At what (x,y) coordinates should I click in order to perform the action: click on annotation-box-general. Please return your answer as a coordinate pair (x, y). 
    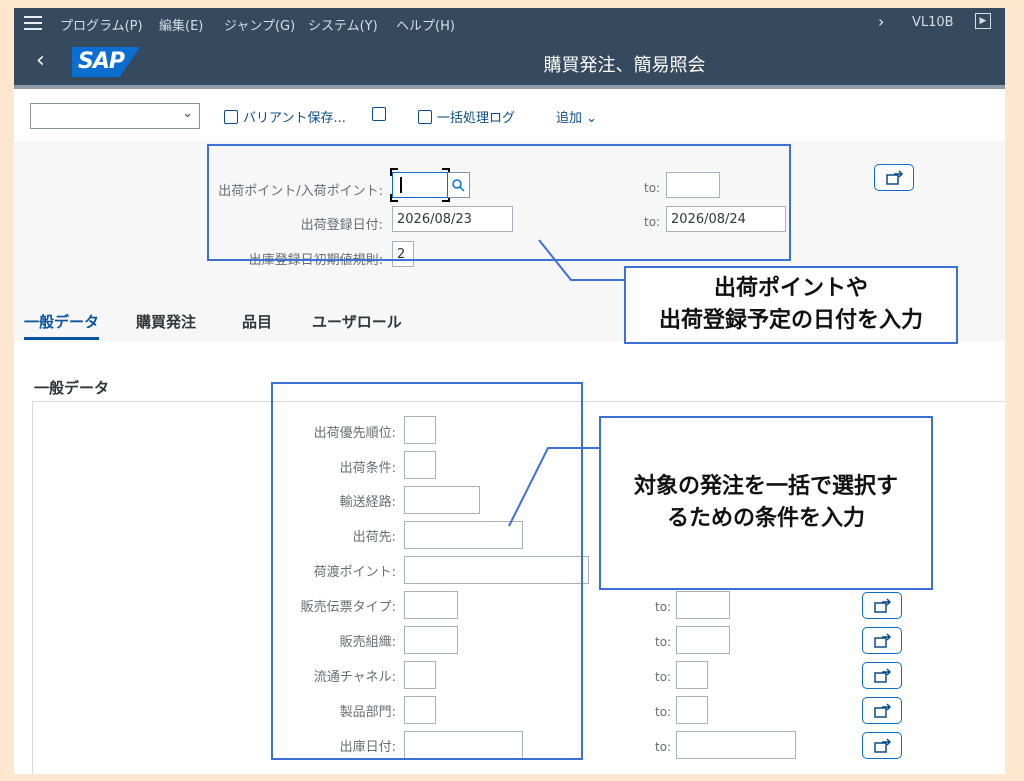
    Looking at the image, I should click on (427, 571).